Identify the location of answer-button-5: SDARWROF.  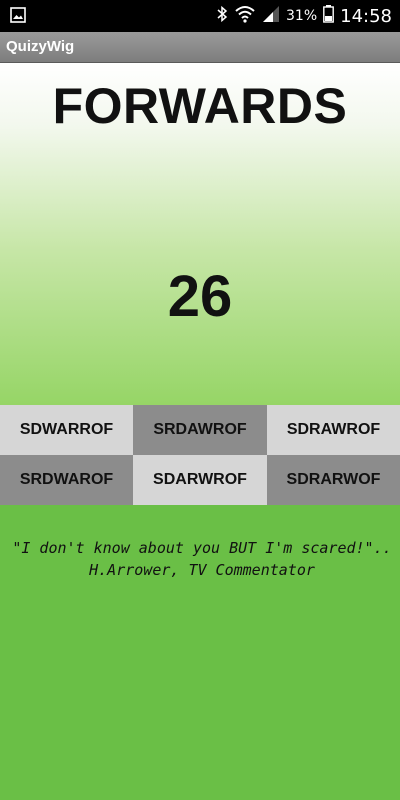
(200, 480).